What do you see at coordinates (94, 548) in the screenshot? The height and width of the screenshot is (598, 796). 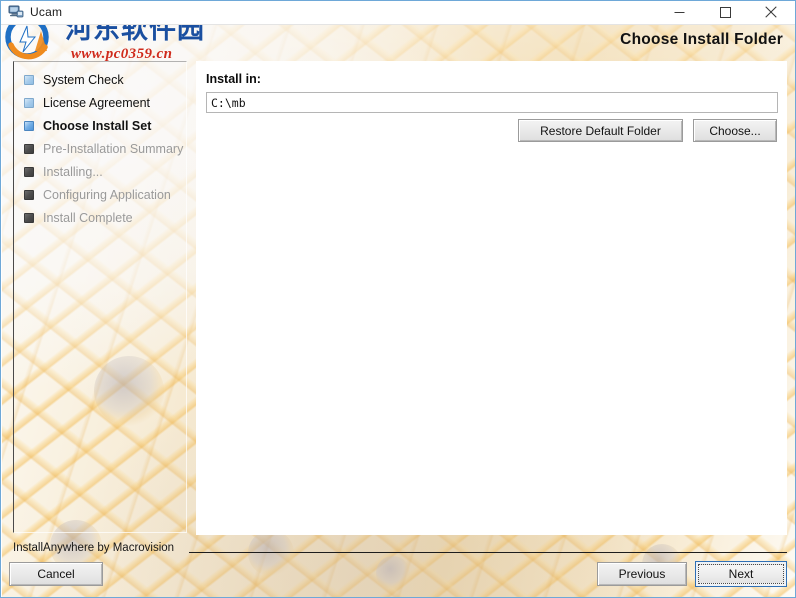 I see `installanywhere-brand-label: InstallAnywhere by Macrovision` at bounding box center [94, 548].